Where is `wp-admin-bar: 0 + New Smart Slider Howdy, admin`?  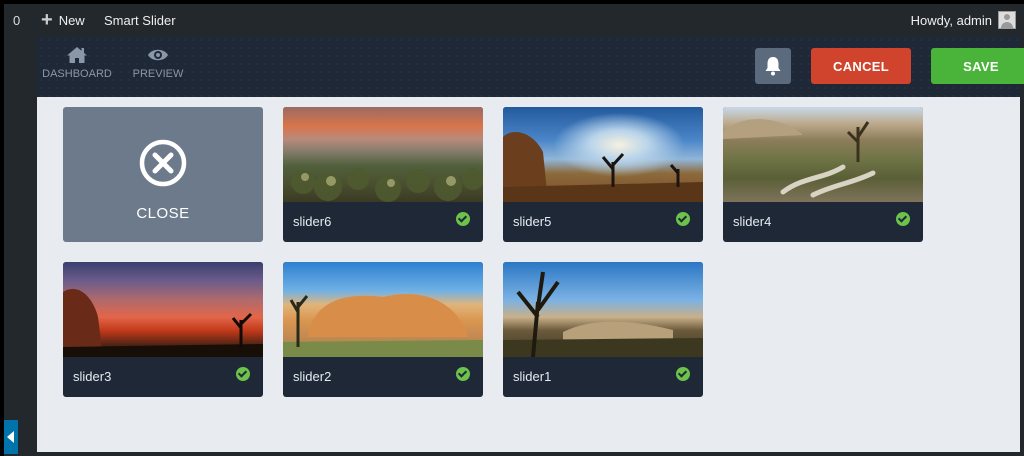
wp-admin-bar: 0 + New Smart Slider Howdy, admin is located at coordinates (514, 20).